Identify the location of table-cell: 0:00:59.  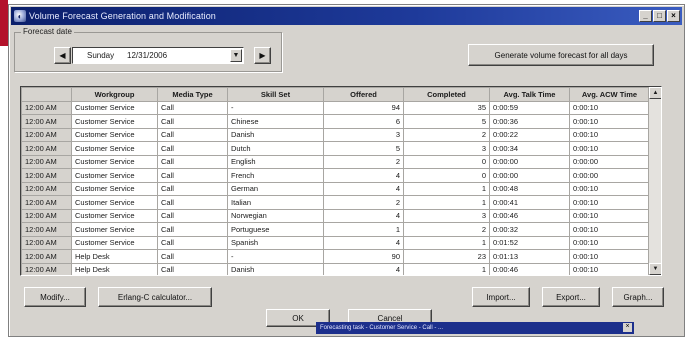
(529, 107).